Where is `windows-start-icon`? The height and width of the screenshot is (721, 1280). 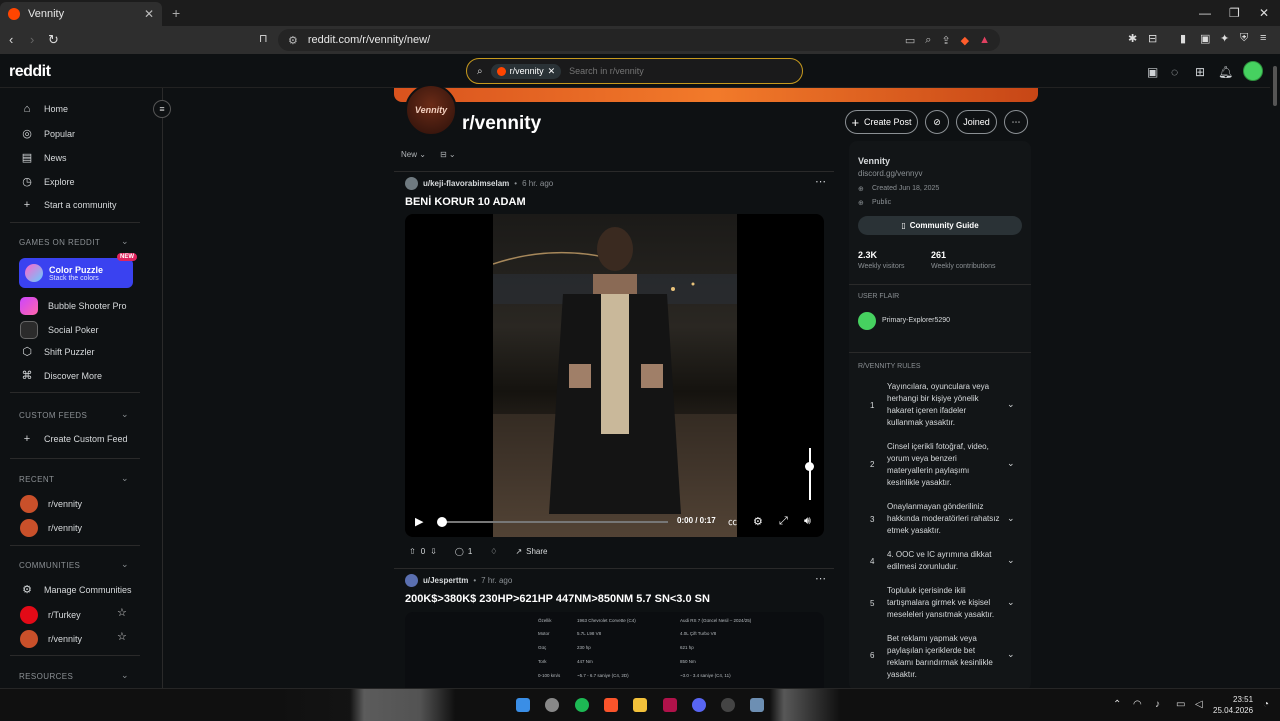
windows-start-icon is located at coordinates (523, 705).